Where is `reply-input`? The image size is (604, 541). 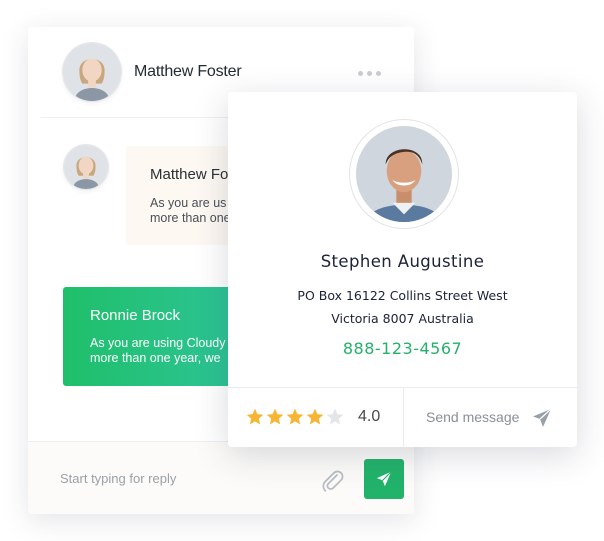 reply-input is located at coordinates (185, 478).